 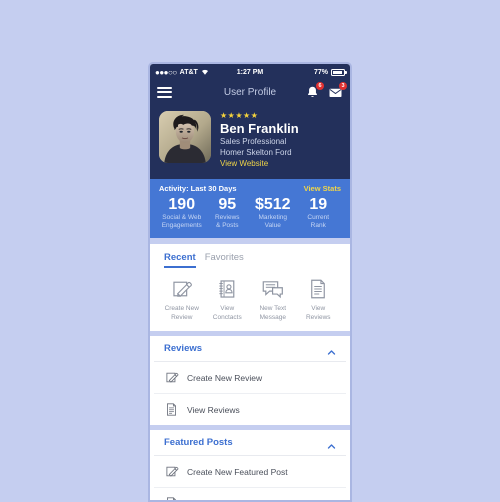 What do you see at coordinates (182, 226) in the screenshot?
I see `stat-caption-line2: Engagements` at bounding box center [182, 226].